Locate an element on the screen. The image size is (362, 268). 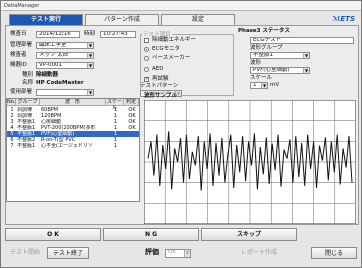
retest-checkbox is located at coordinates (146, 79).